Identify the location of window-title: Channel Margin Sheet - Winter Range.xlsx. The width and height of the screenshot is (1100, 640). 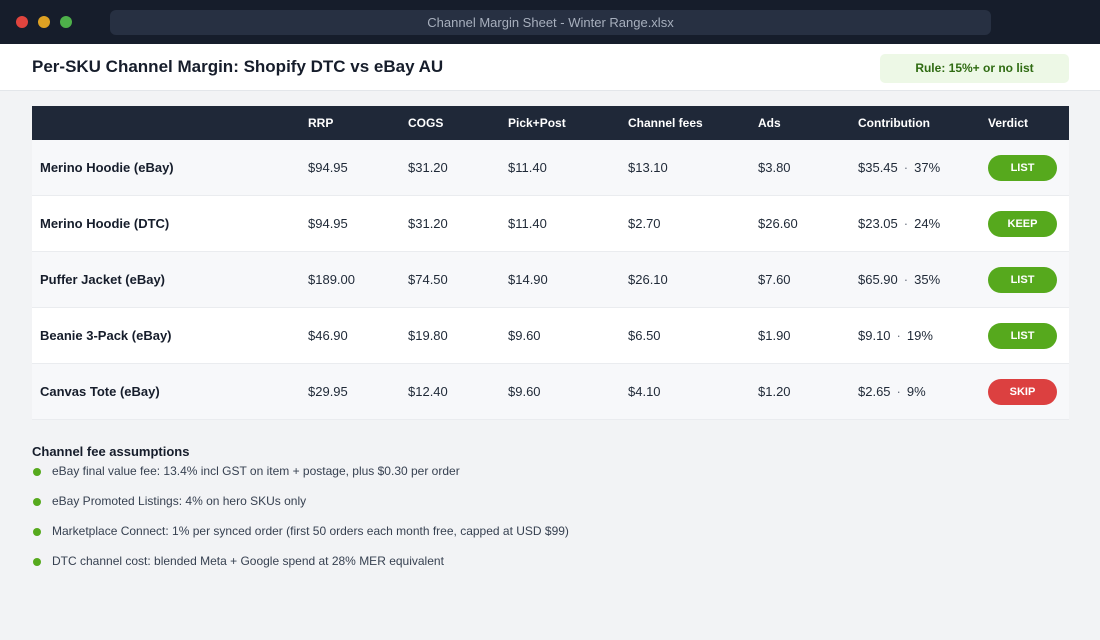
(550, 22).